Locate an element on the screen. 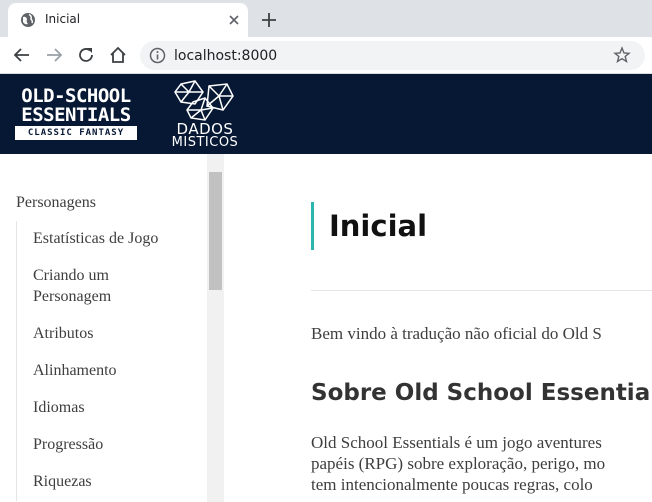  page-title-block: Inicial is located at coordinates (369, 226).